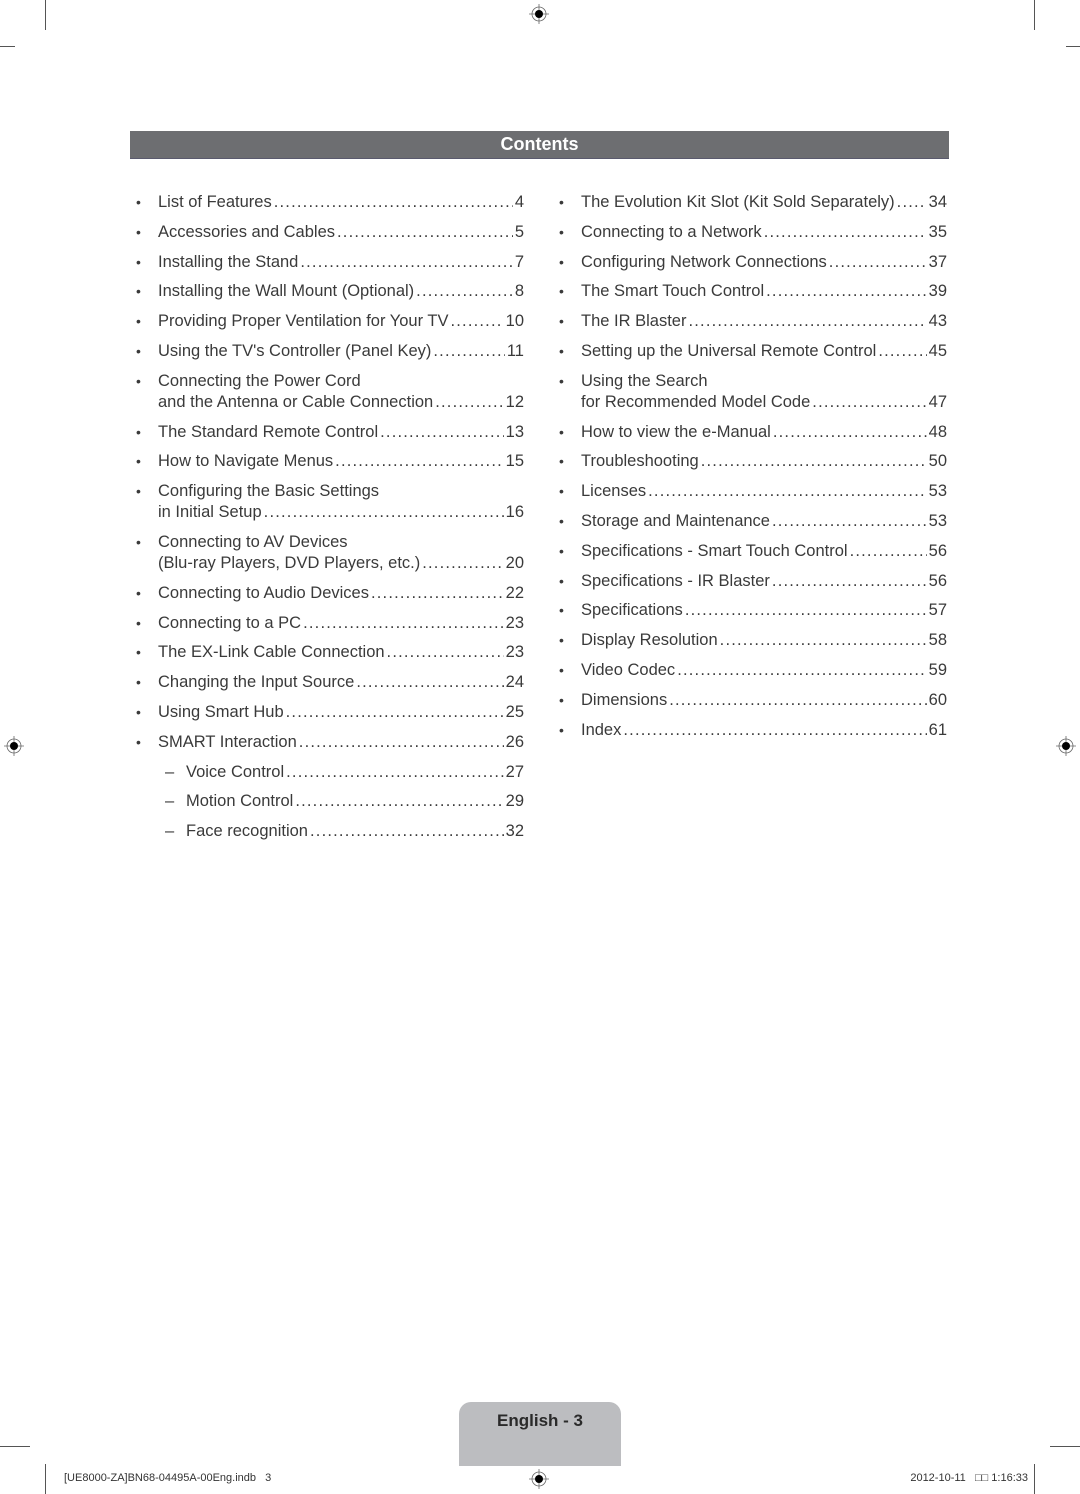 This screenshot has height=1494, width=1080. I want to click on toc-entry: • List of Features 4, so click(327, 202).